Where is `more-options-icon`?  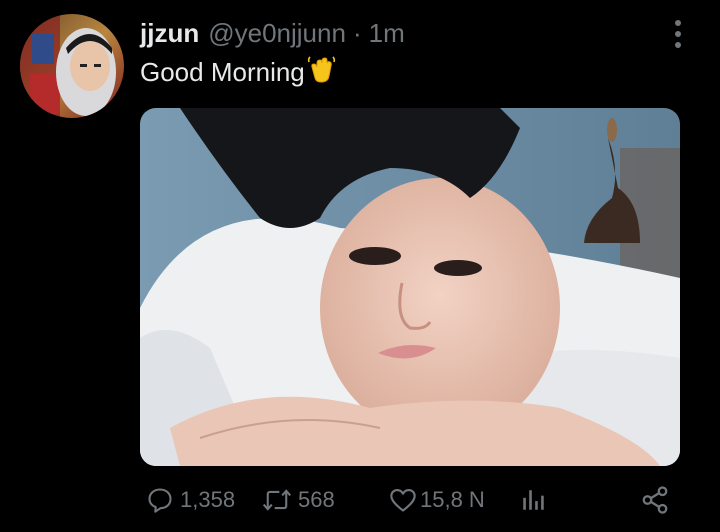 more-options-icon is located at coordinates (678, 34).